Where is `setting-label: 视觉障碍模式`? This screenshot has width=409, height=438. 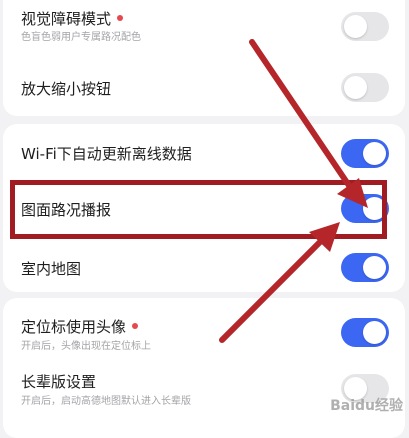 setting-label: 视觉障碍模式 is located at coordinates (72, 18).